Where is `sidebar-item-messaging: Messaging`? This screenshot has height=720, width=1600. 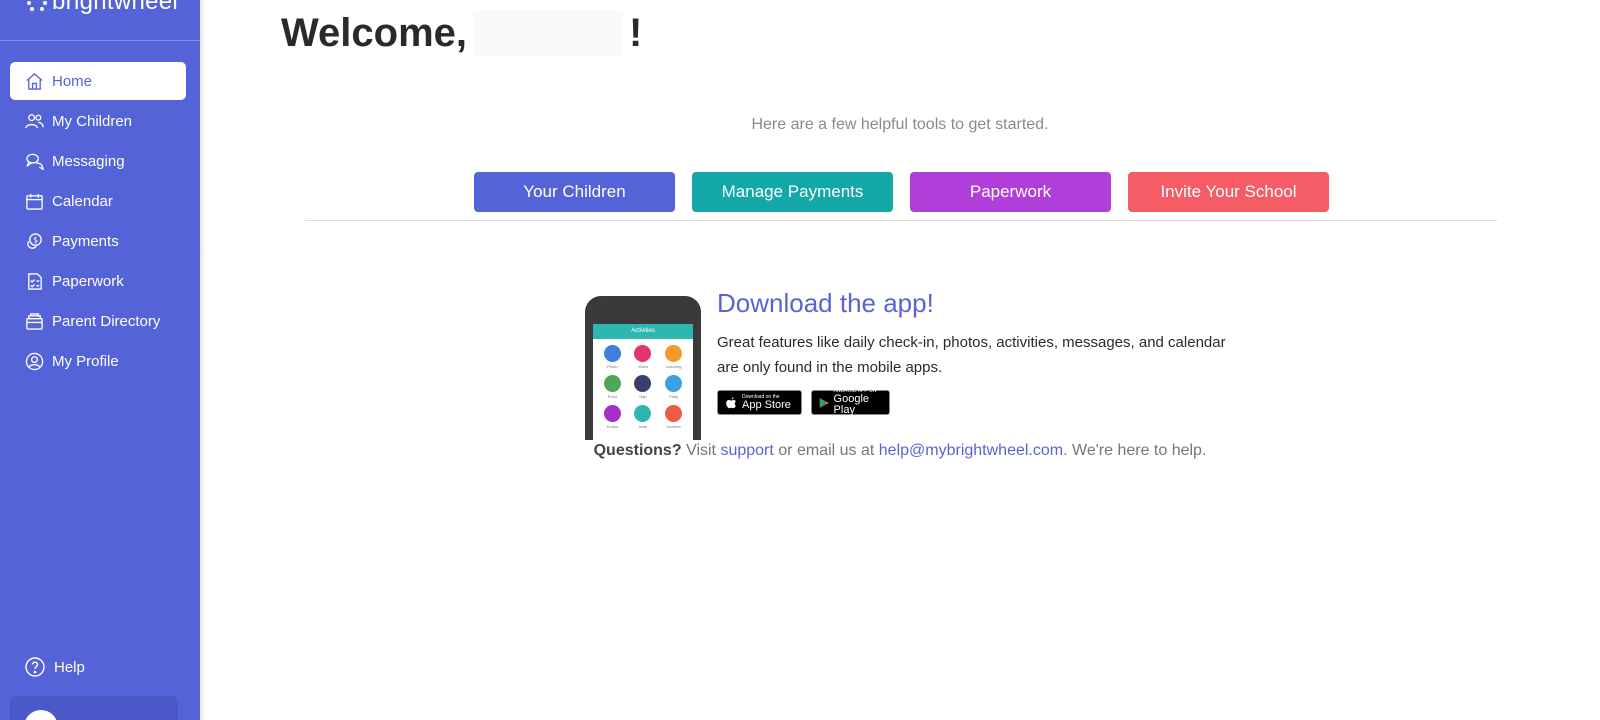 sidebar-item-messaging: Messaging is located at coordinates (98, 161).